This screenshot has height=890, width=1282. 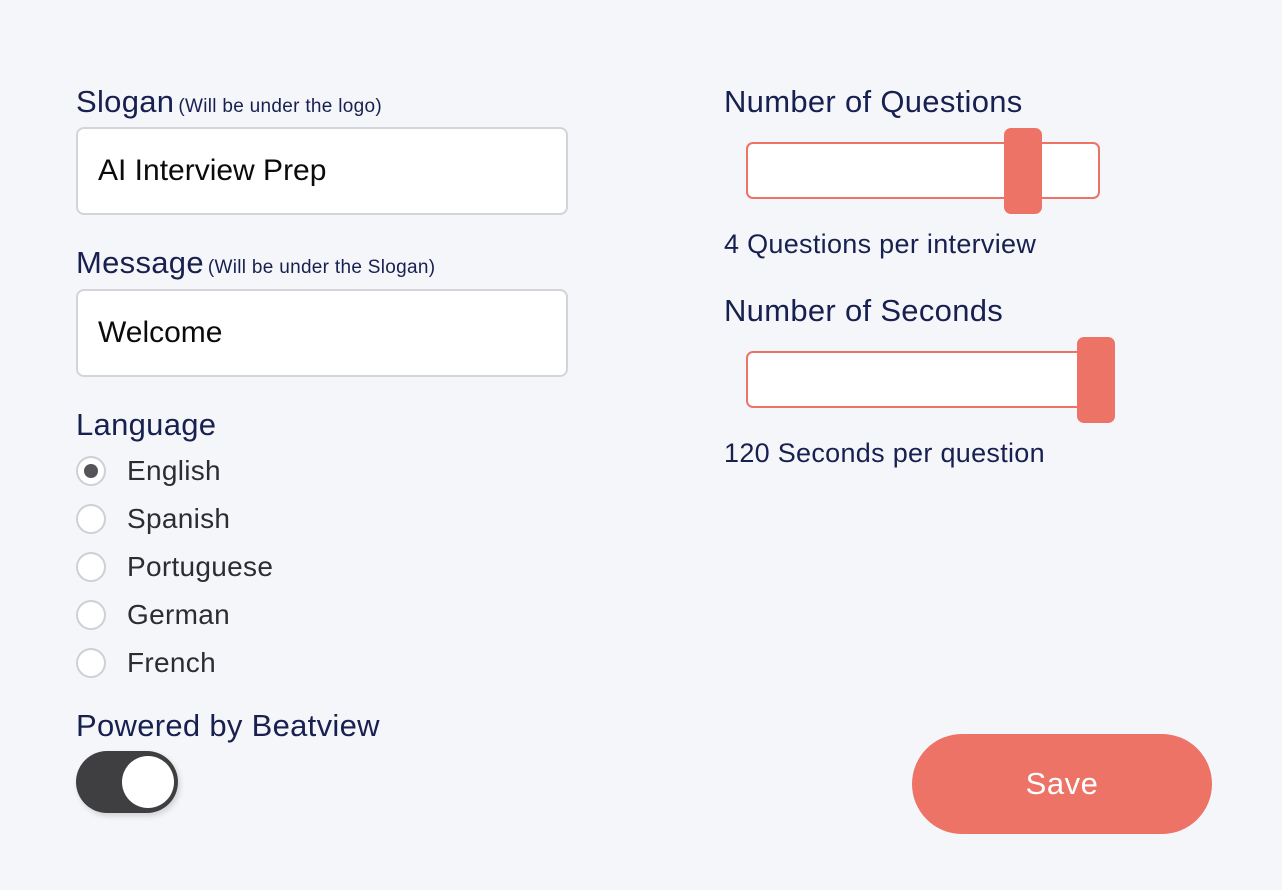 I want to click on powered-by-toggle, so click(x=127, y=782).